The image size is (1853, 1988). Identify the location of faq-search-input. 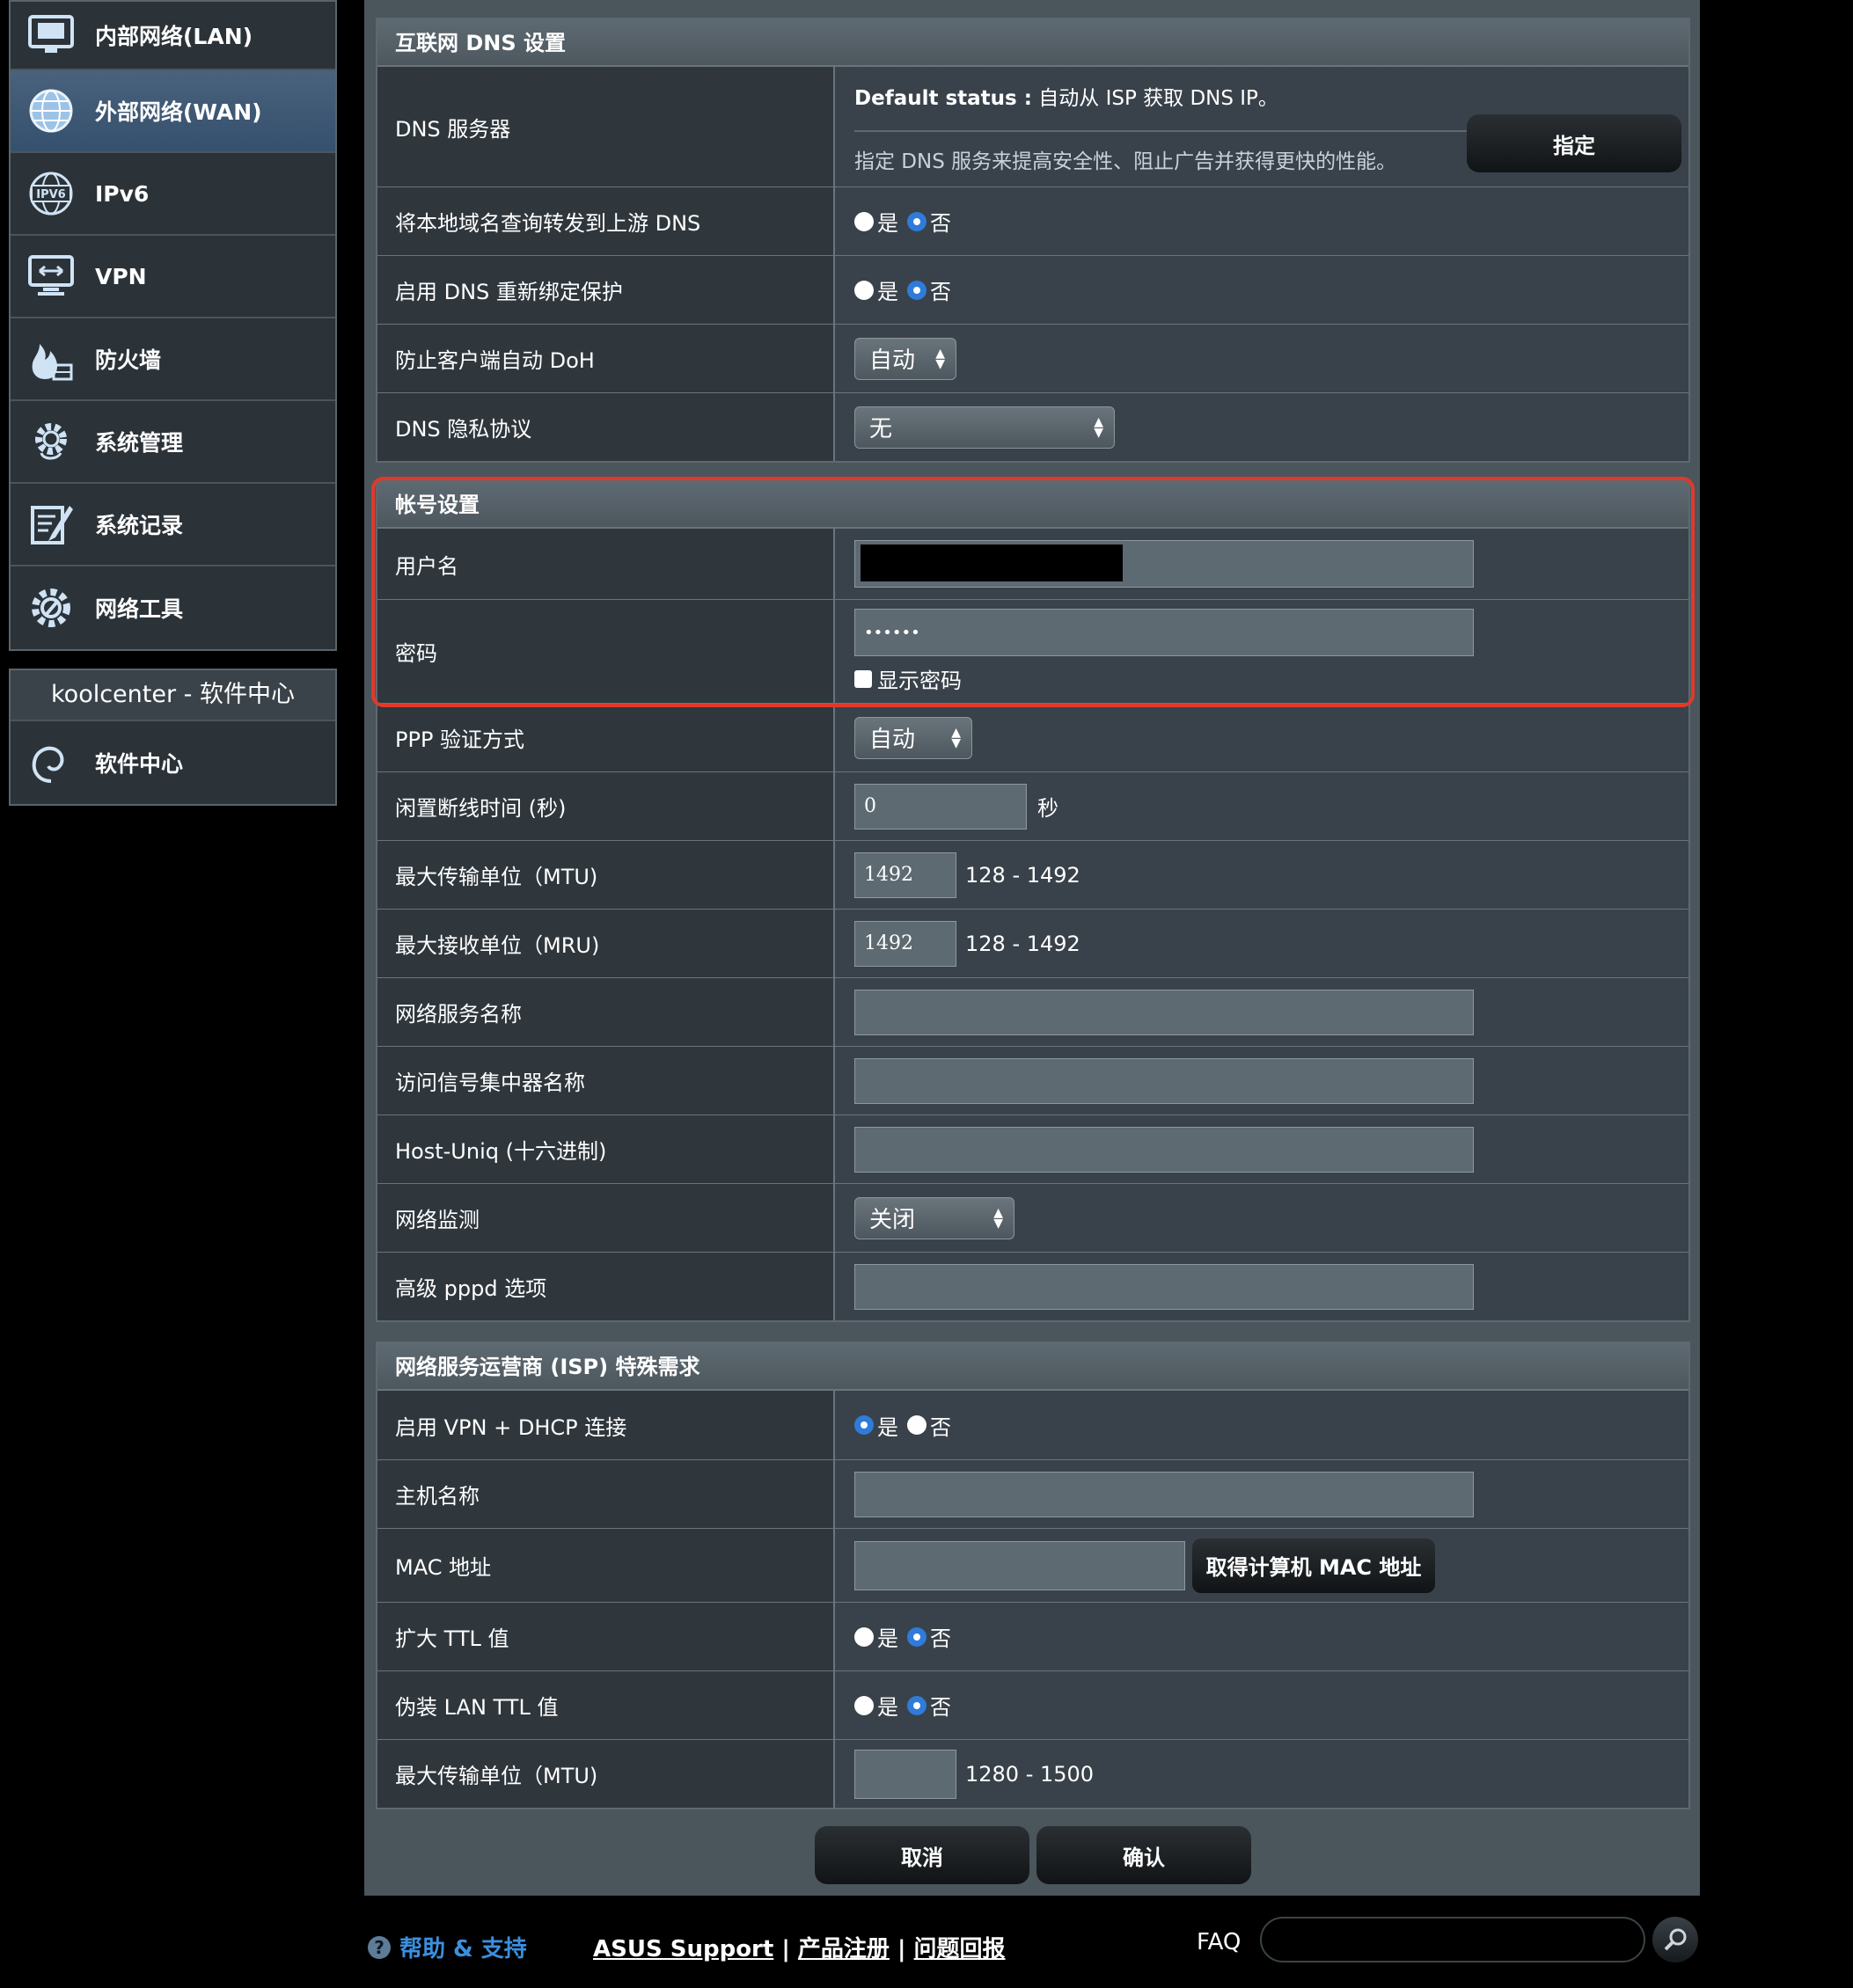
(1452, 1939).